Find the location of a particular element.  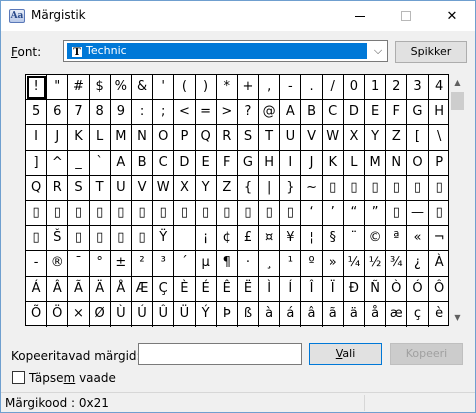

character-cell: , is located at coordinates (270, 88).